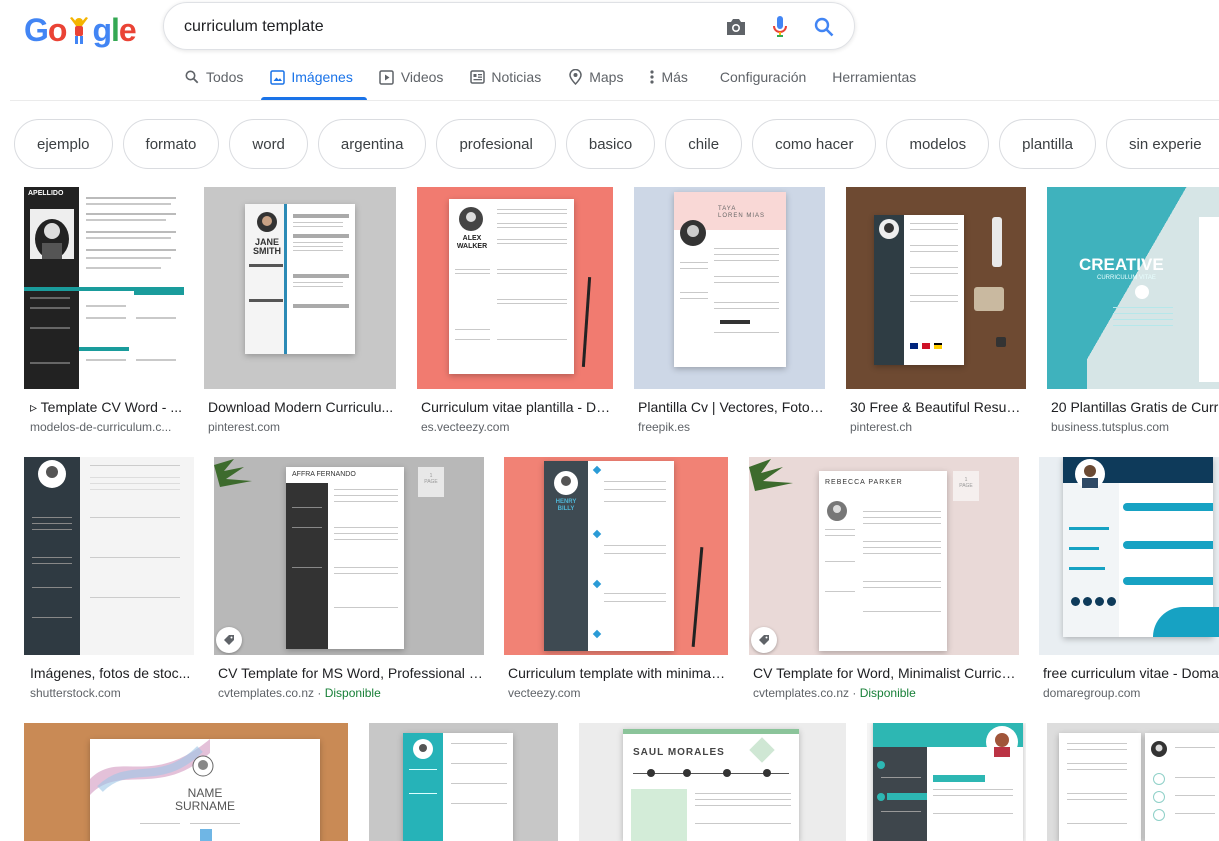 The image size is (1219, 841). Describe the element at coordinates (349, 556) in the screenshot. I see `result-thumbnail: AFFRA FERNANDO 1 PAGE` at that location.